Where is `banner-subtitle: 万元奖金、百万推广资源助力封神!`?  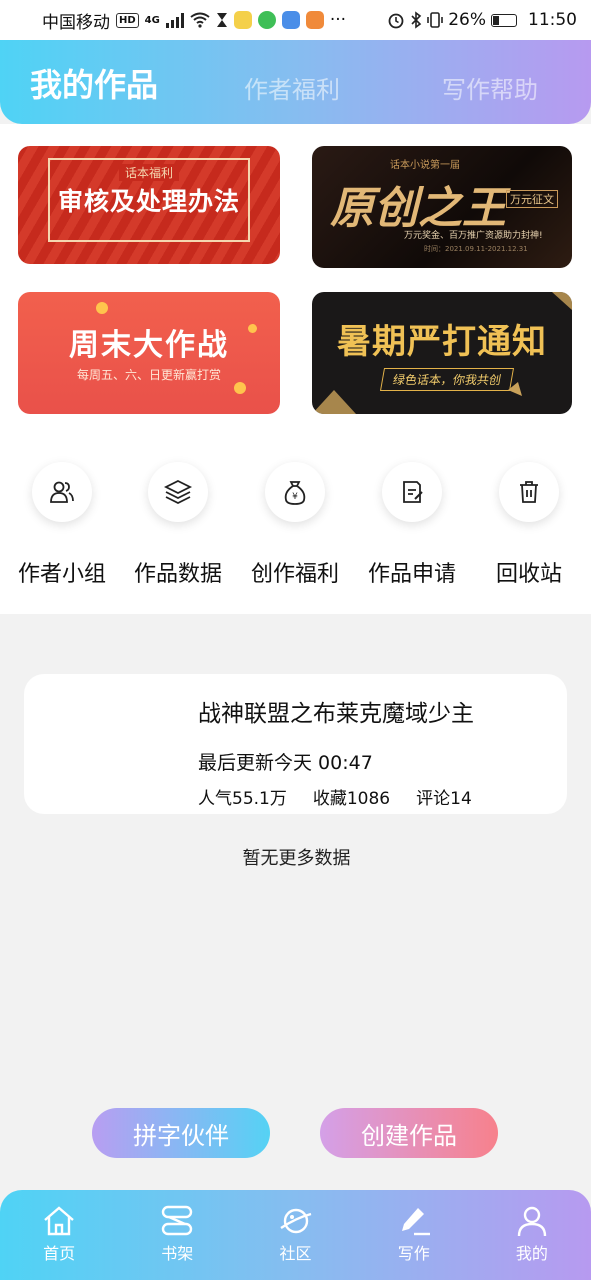
banner-subtitle: 万元奖金、百万推广资源助力封神! is located at coordinates (473, 236).